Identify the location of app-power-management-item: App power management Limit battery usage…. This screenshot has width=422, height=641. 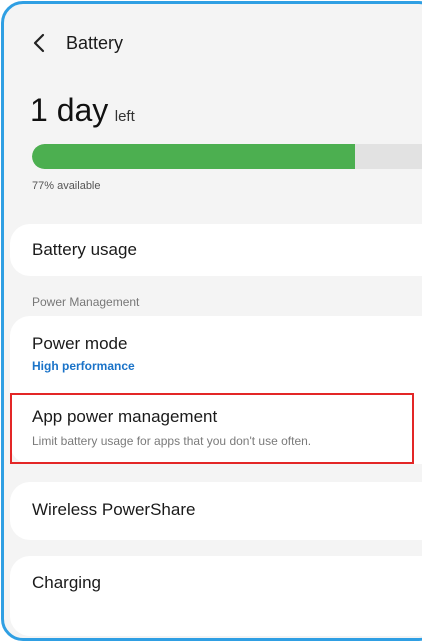
(216, 429).